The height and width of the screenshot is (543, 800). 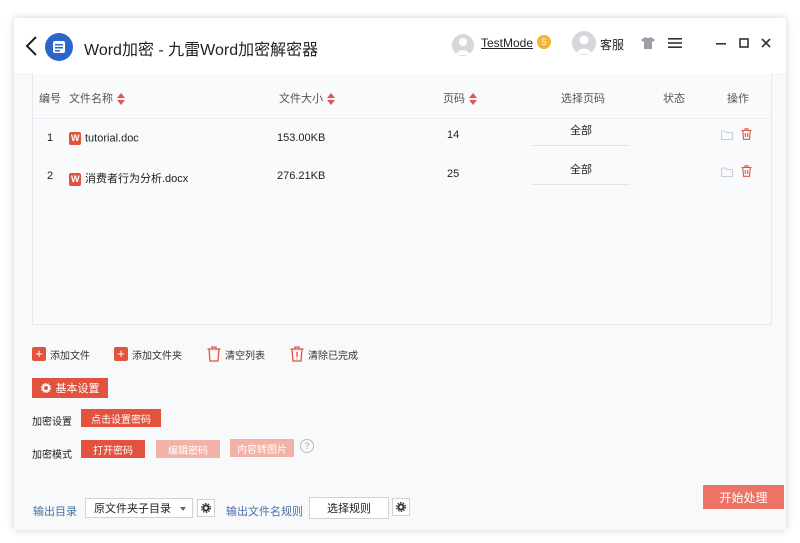 I want to click on row-file-name: 消费者行为分析.docx, so click(x=128, y=178).